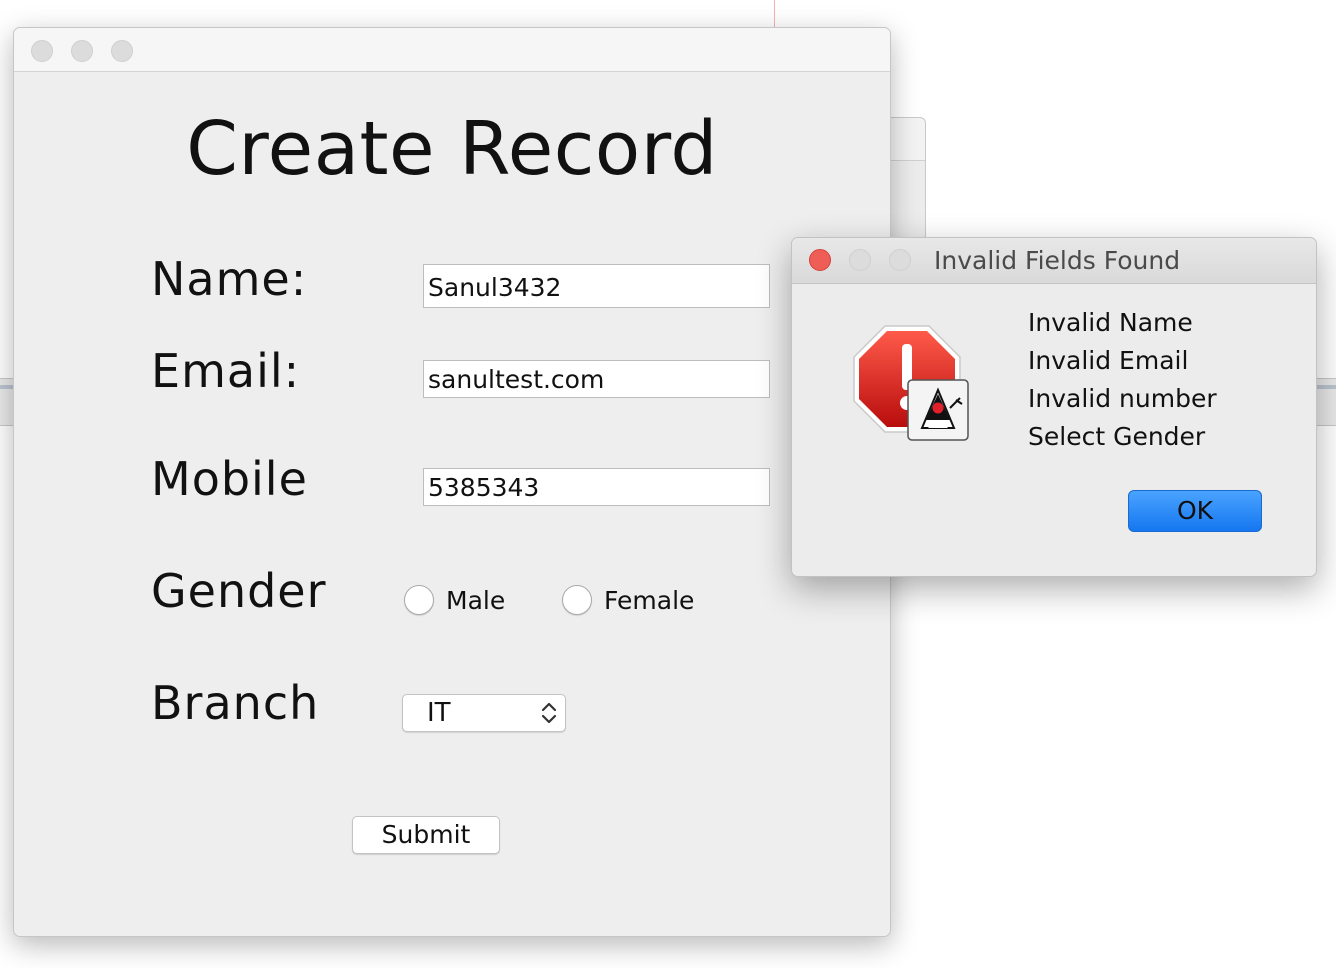 The width and height of the screenshot is (1336, 968). I want to click on message-invalid-email: Invalid Email, so click(1108, 360).